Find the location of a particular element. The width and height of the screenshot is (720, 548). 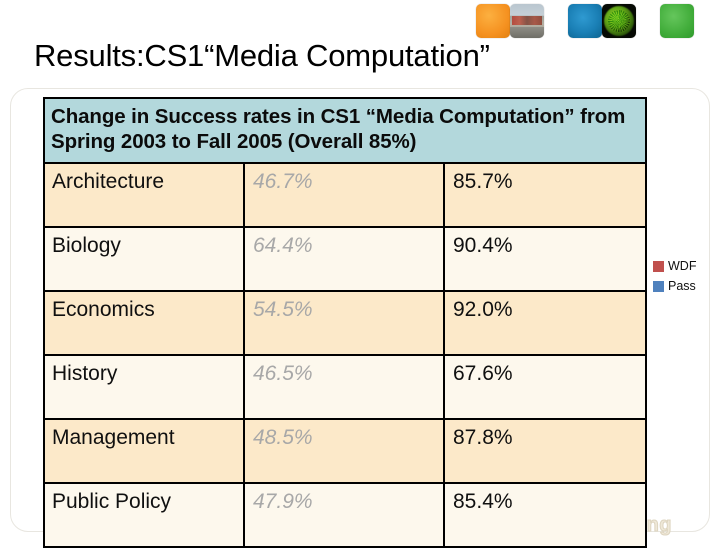

table-row: Economics 54.5% 92.0% is located at coordinates (345, 323).